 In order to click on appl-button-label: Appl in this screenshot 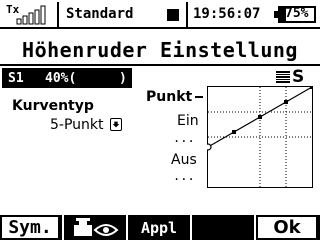, I will do `click(159, 227)`.